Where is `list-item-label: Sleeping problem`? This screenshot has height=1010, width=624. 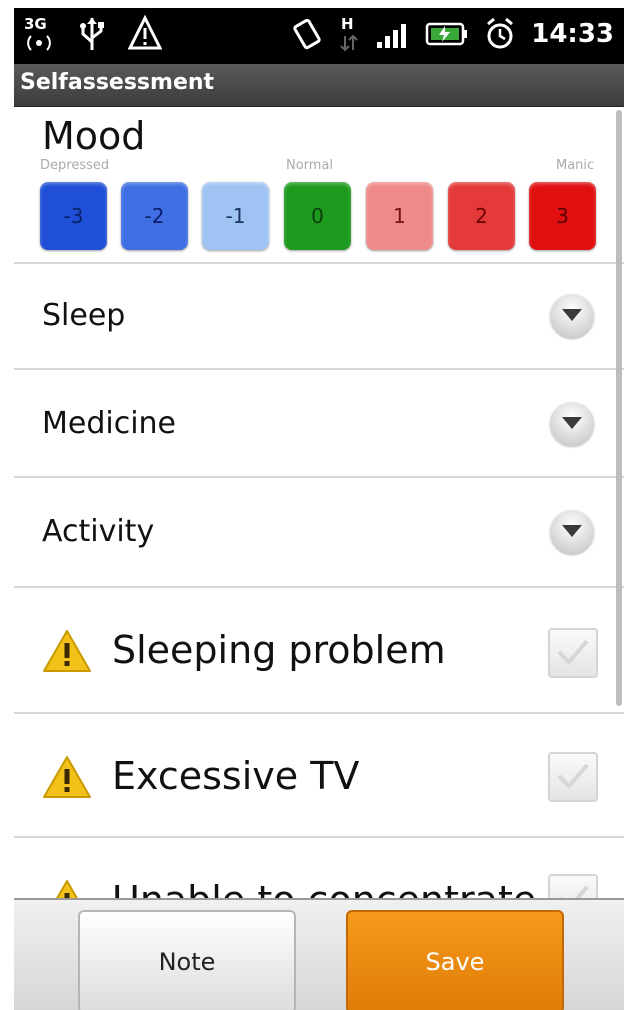
list-item-label: Sleeping problem is located at coordinates (279, 650).